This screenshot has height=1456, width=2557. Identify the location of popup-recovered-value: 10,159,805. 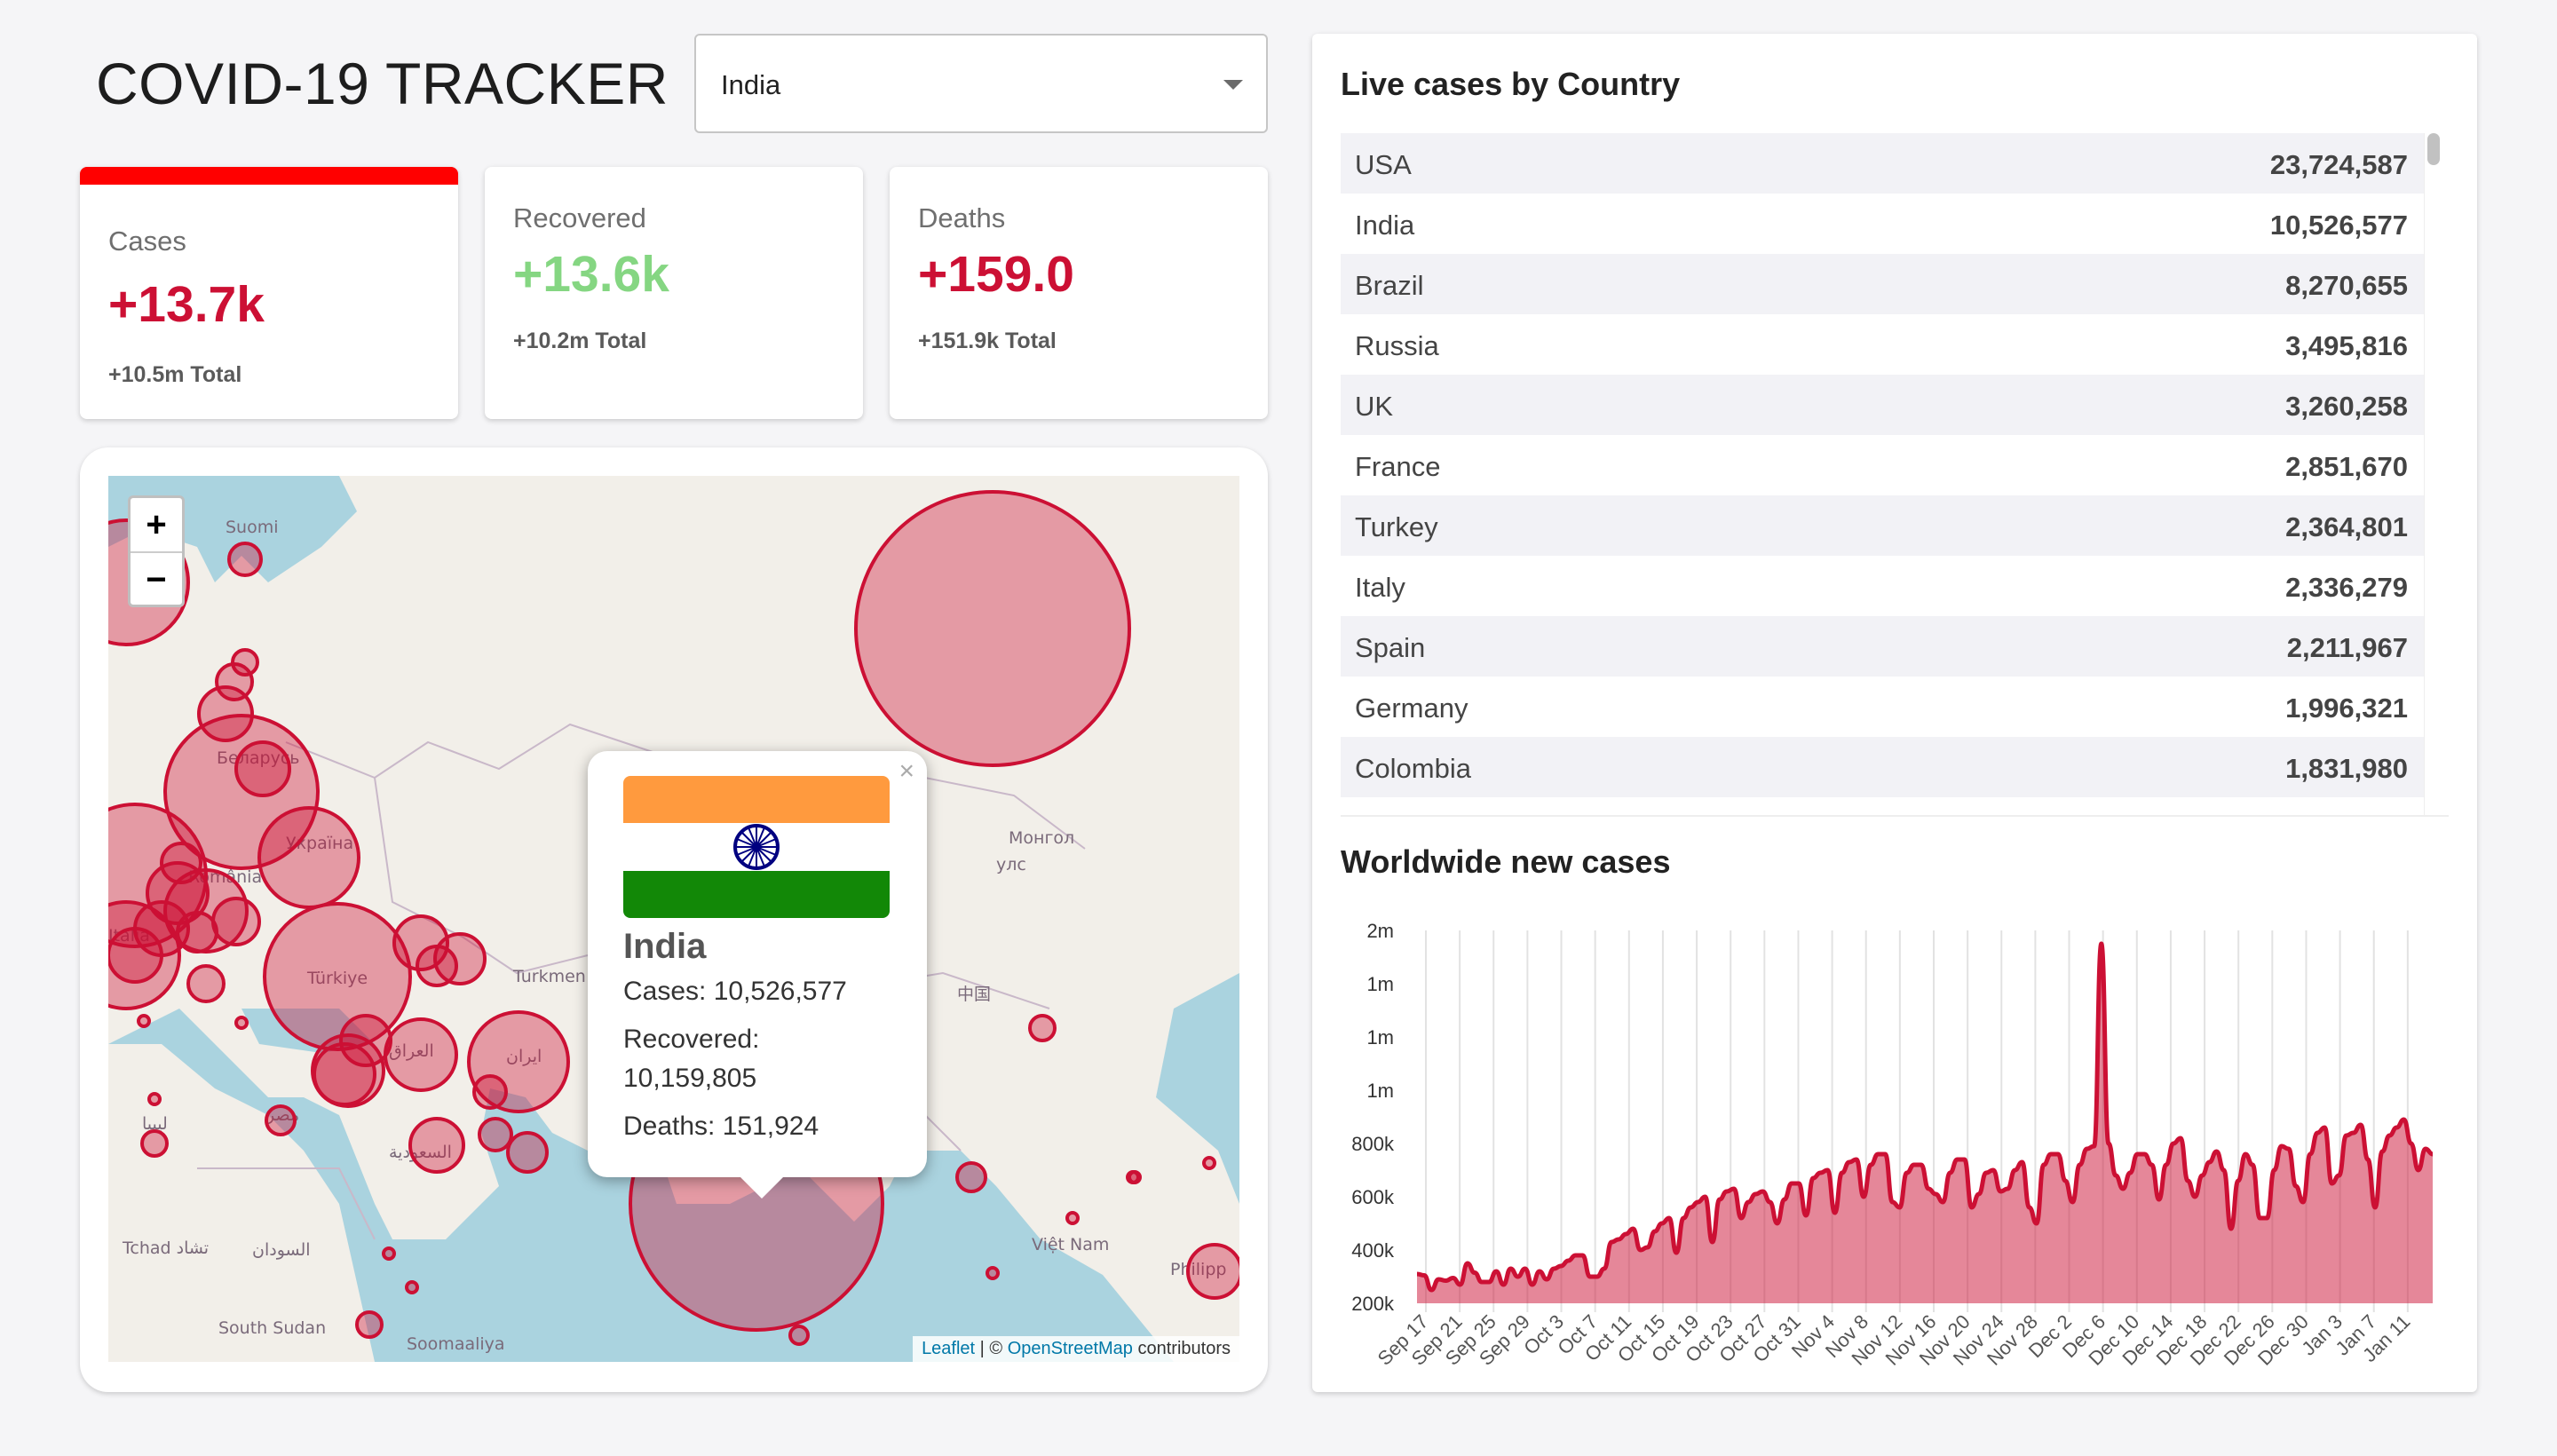
(690, 1078).